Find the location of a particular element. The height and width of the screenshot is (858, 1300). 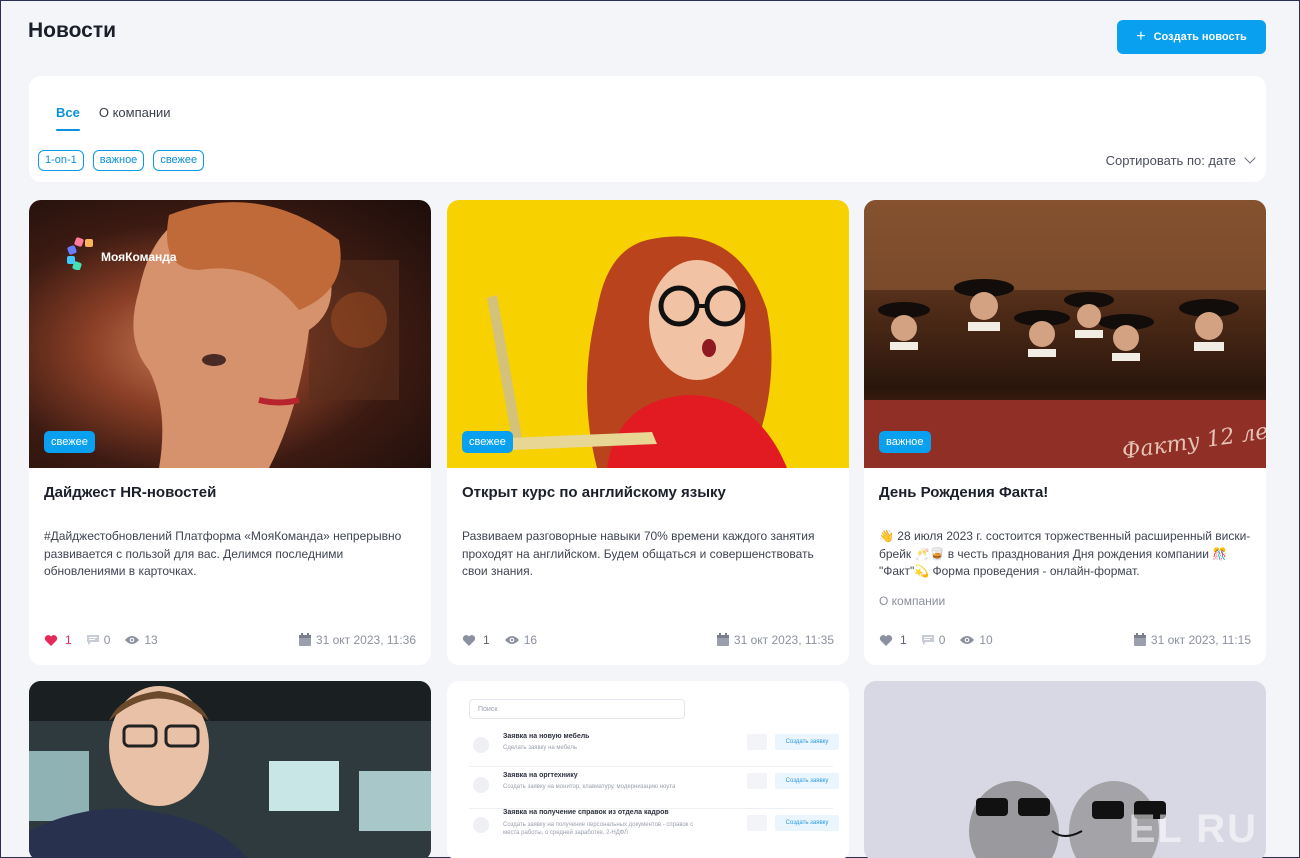

news-image: МояКоманда свежее is located at coordinates (230, 334).